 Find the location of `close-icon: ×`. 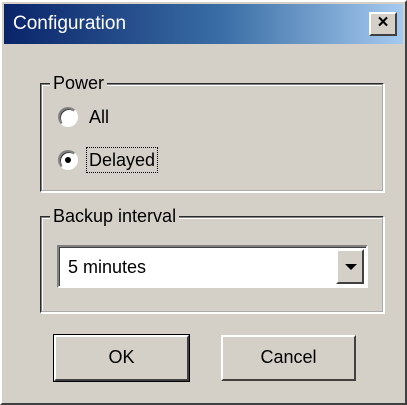

close-icon: × is located at coordinates (383, 22).